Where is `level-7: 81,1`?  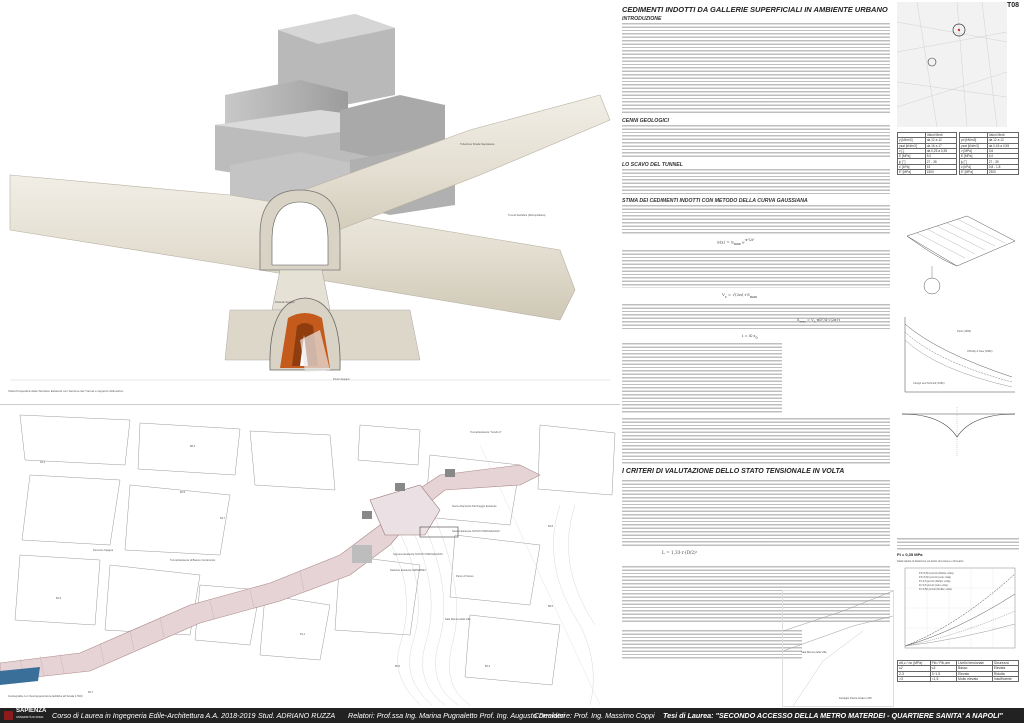 level-7: 81,1 is located at coordinates (303, 634).